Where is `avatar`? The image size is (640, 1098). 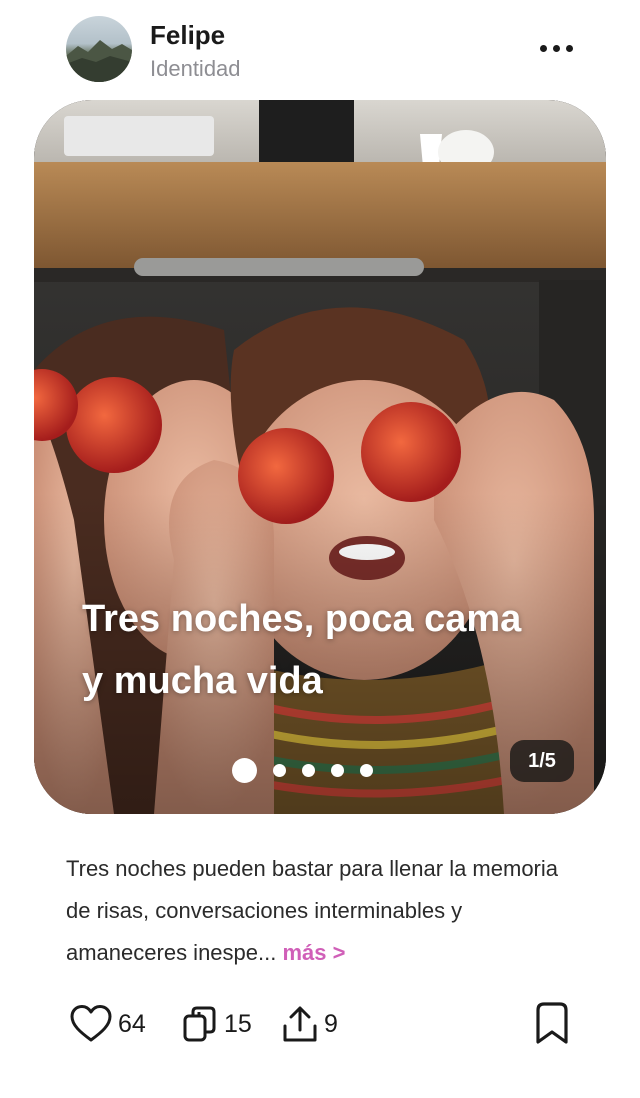 avatar is located at coordinates (99, 49).